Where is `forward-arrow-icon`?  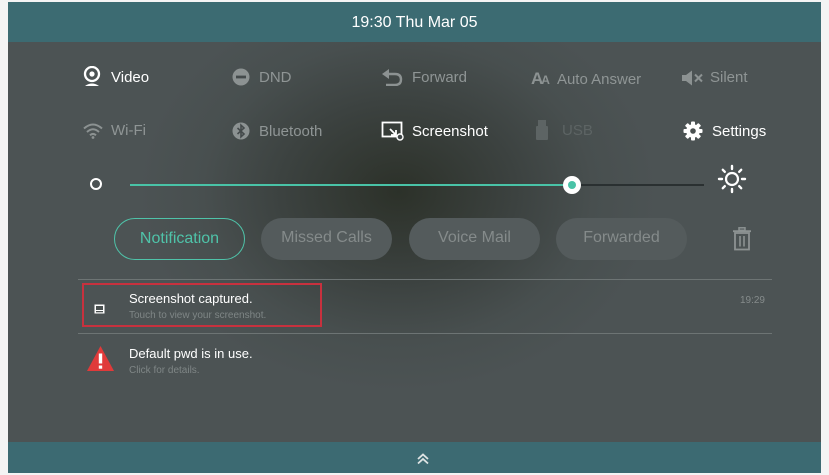 forward-arrow-icon is located at coordinates (392, 77).